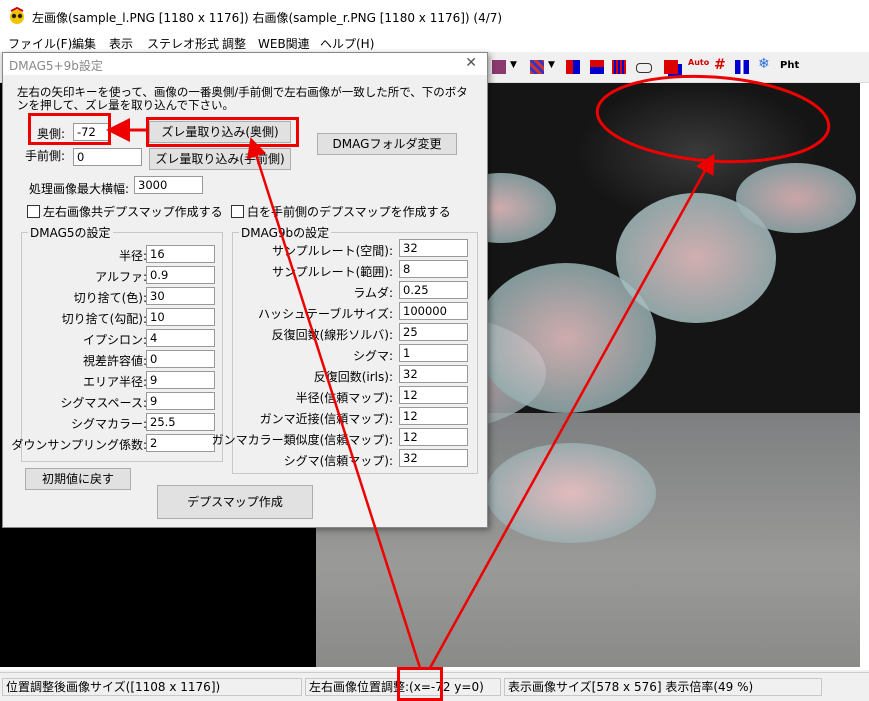 The image size is (869, 701). What do you see at coordinates (713, 119) in the screenshot?
I see `annotation-ellipse` at bounding box center [713, 119].